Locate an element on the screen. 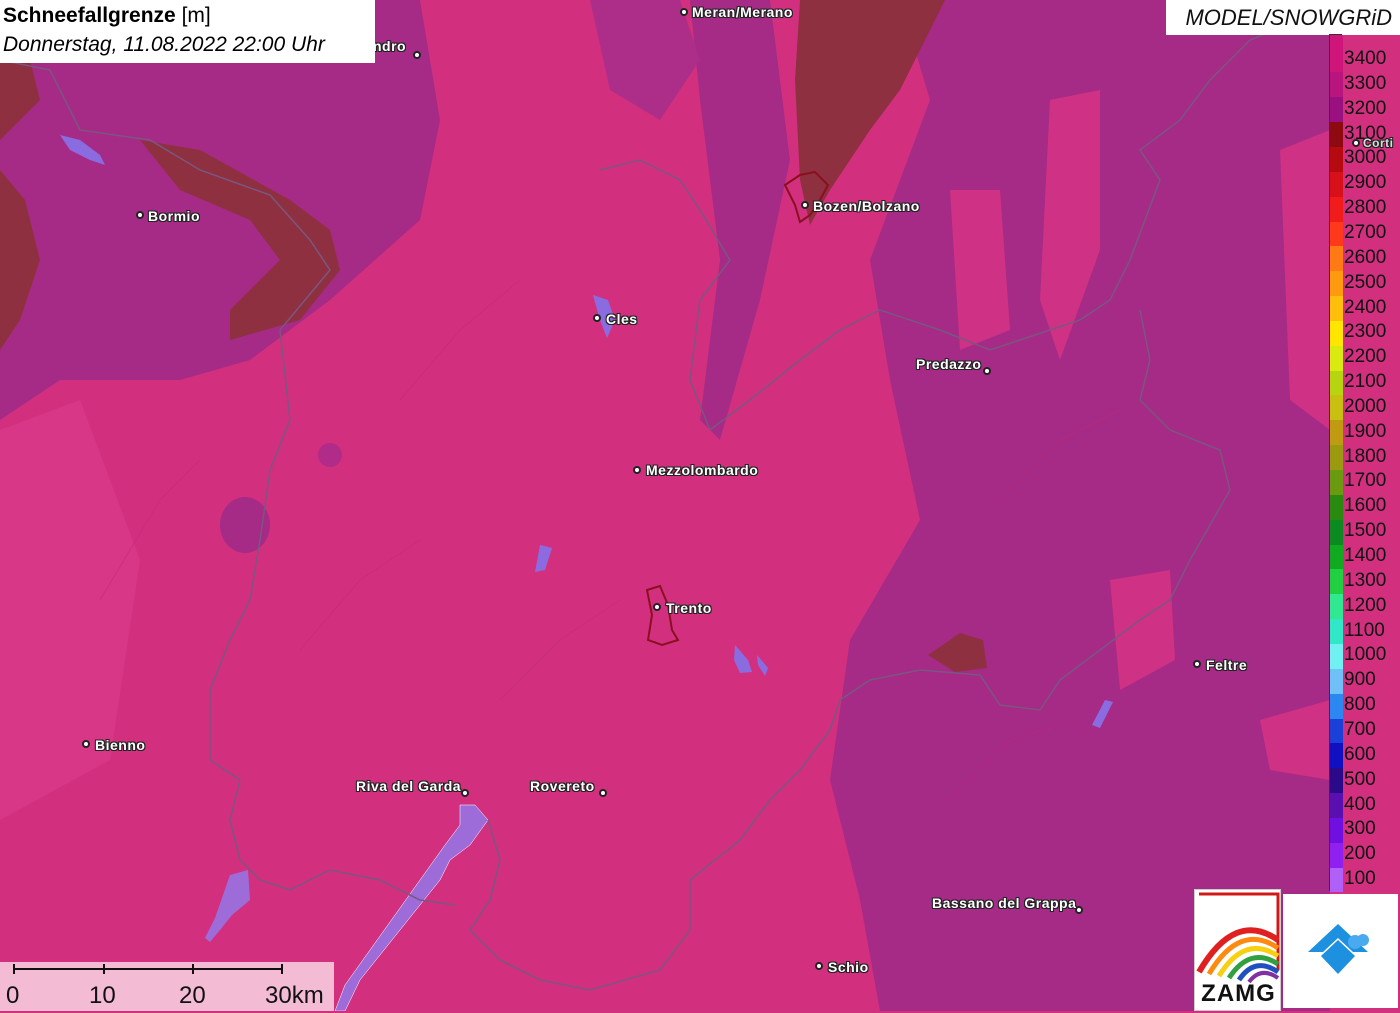  legend-label-2000: 2000 is located at coordinates (1365, 406).